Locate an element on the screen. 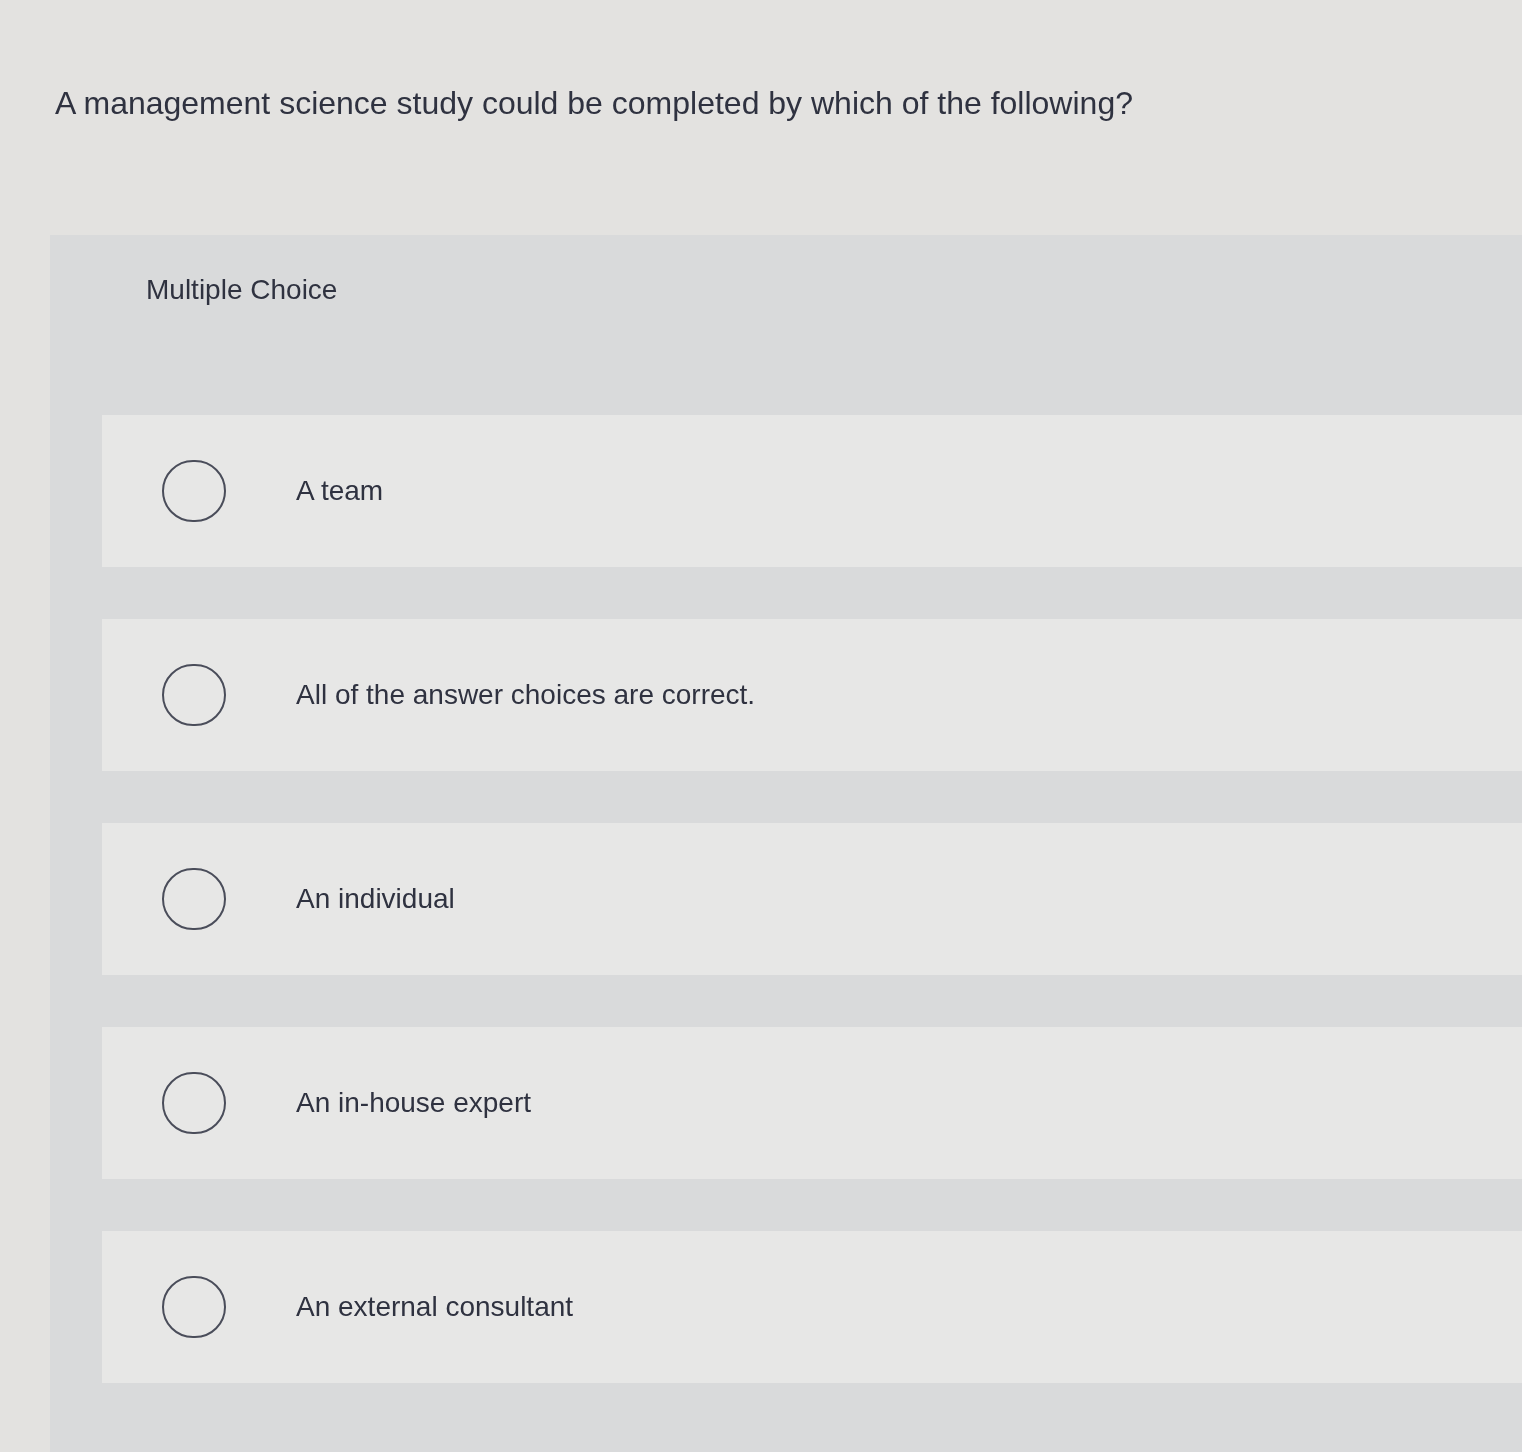 This screenshot has height=1452, width=1522. question-type-label: Multiple Choice is located at coordinates (242, 290).